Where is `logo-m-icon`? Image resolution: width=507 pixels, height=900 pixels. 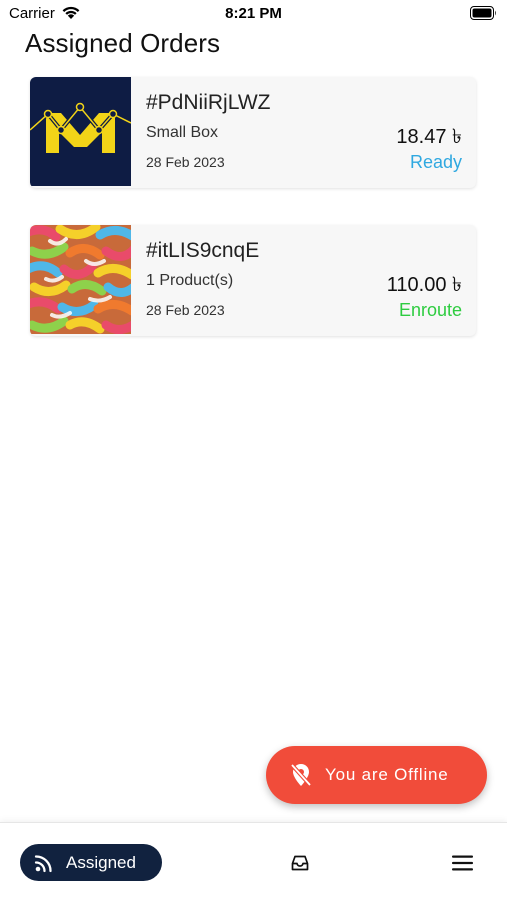 logo-m-icon is located at coordinates (80, 131).